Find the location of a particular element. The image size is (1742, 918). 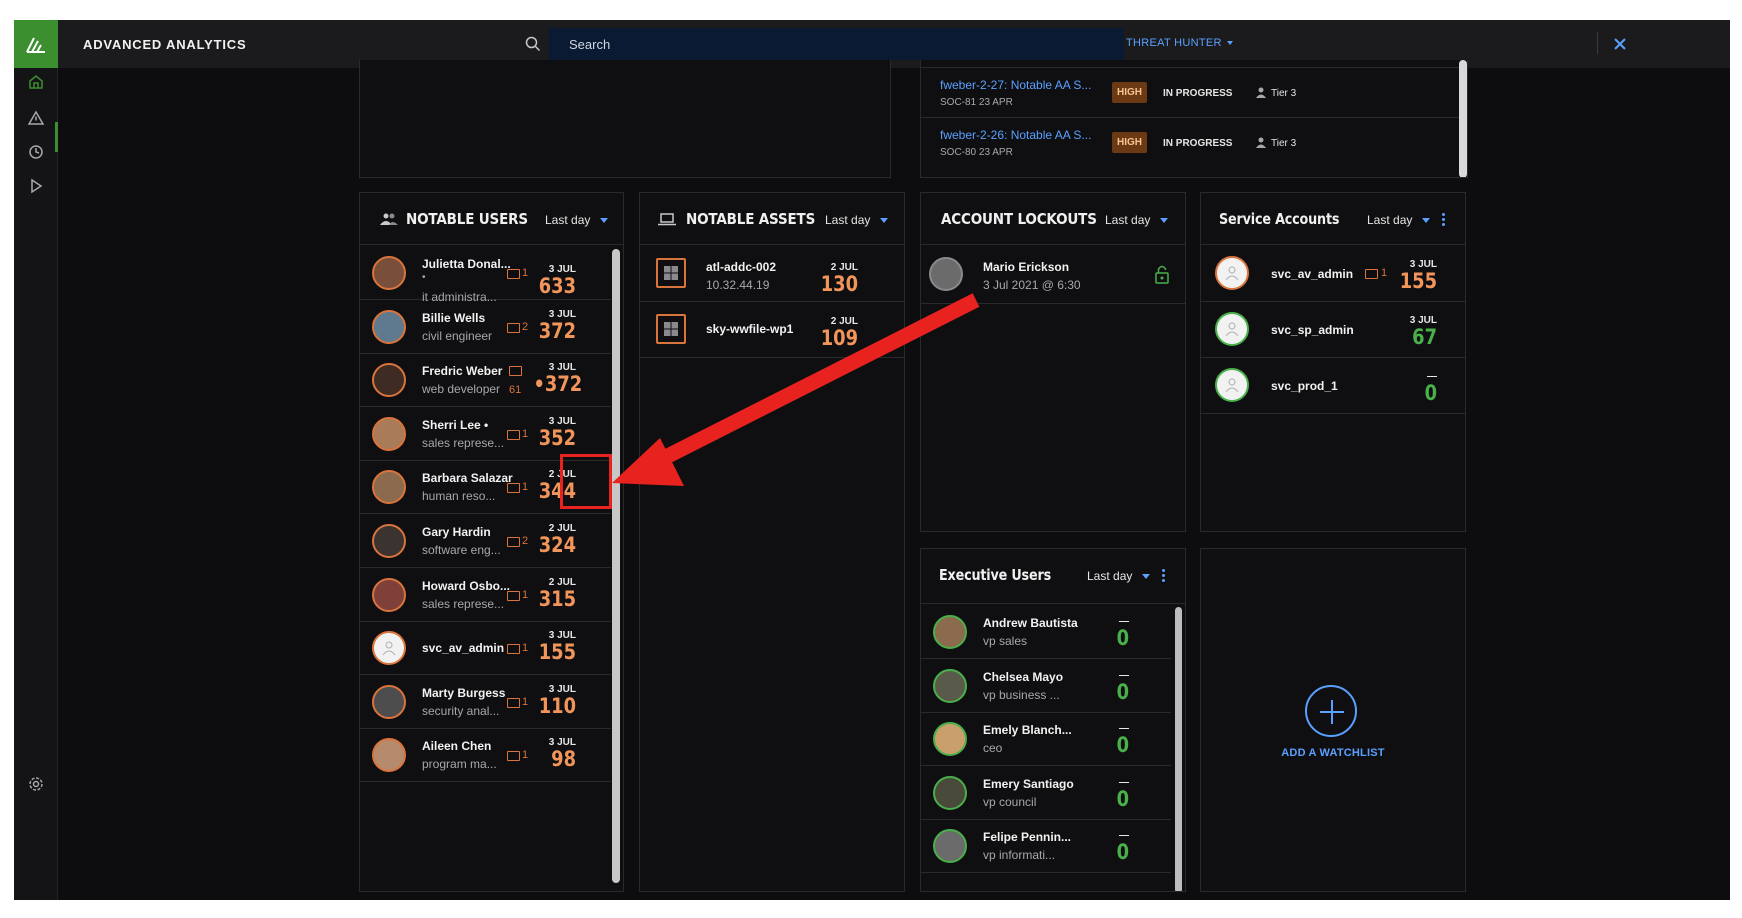

user-name: Fredric Weber is located at coordinates (470, 371).